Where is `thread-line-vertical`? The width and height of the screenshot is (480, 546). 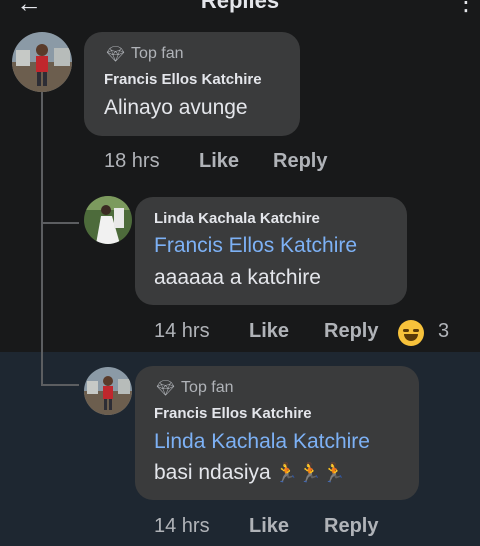
thread-line-vertical is located at coordinates (42, 238).